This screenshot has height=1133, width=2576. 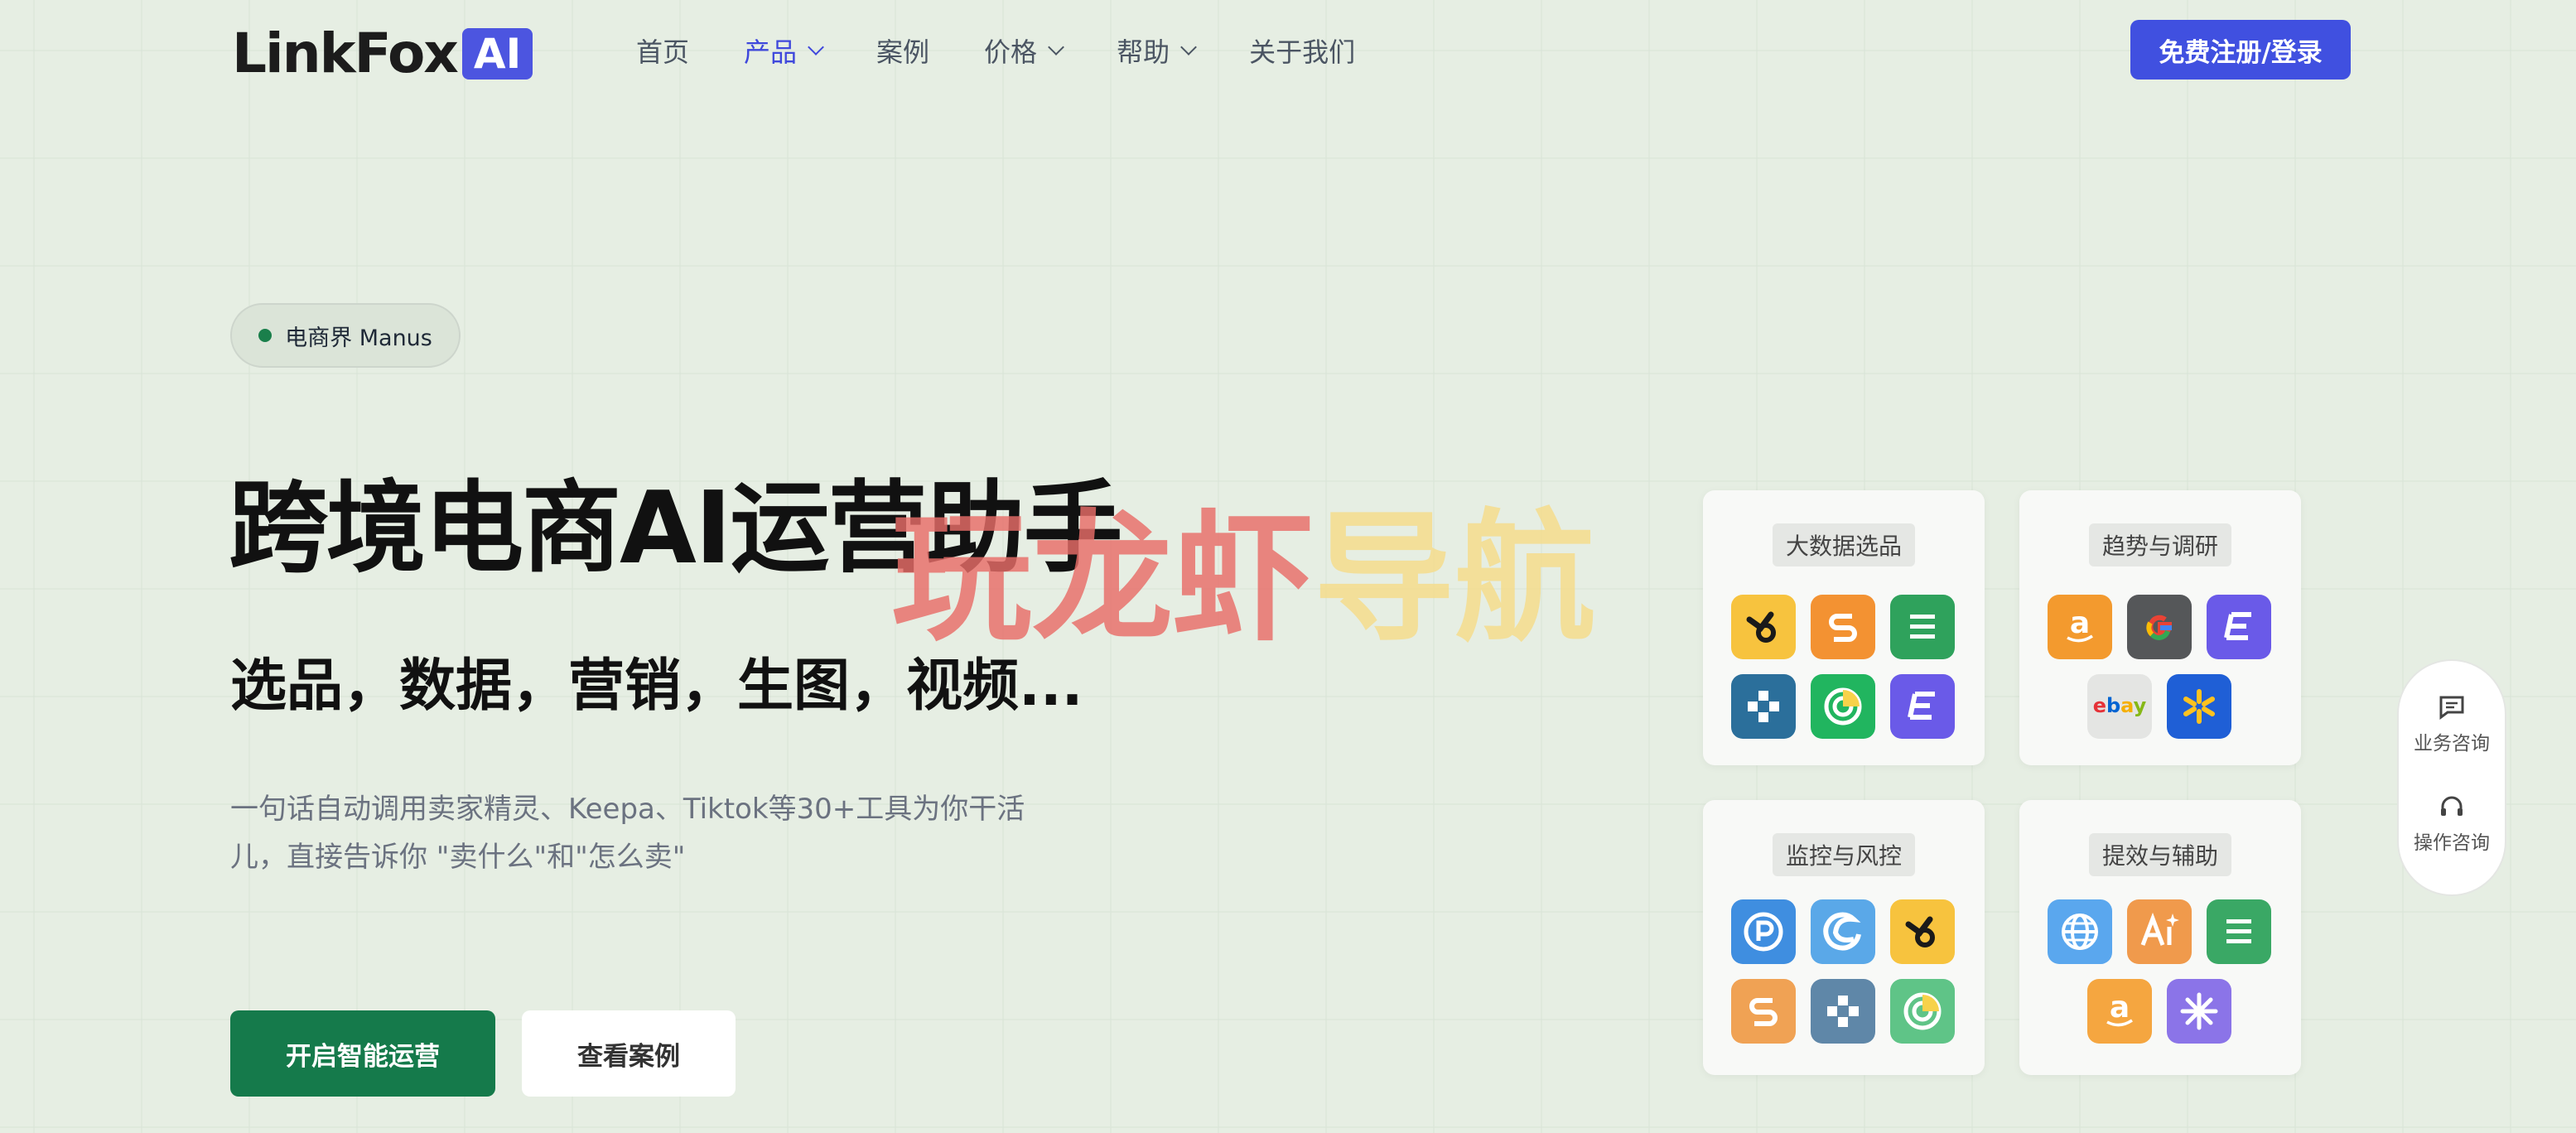 I want to click on nav-home: 首页, so click(x=662, y=51).